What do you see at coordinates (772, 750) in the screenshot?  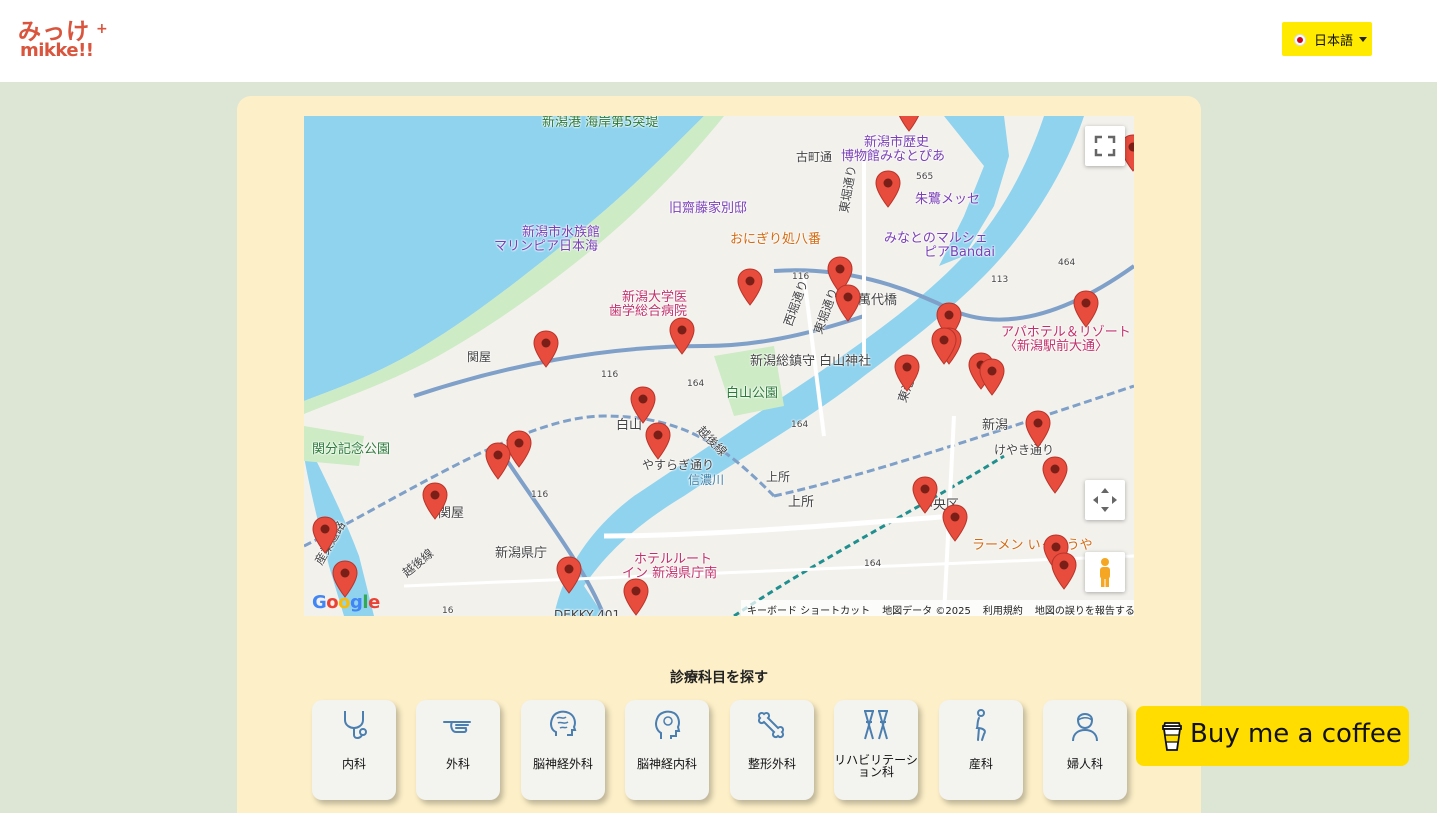 I see `department-card-orthopedics: 整形外科` at bounding box center [772, 750].